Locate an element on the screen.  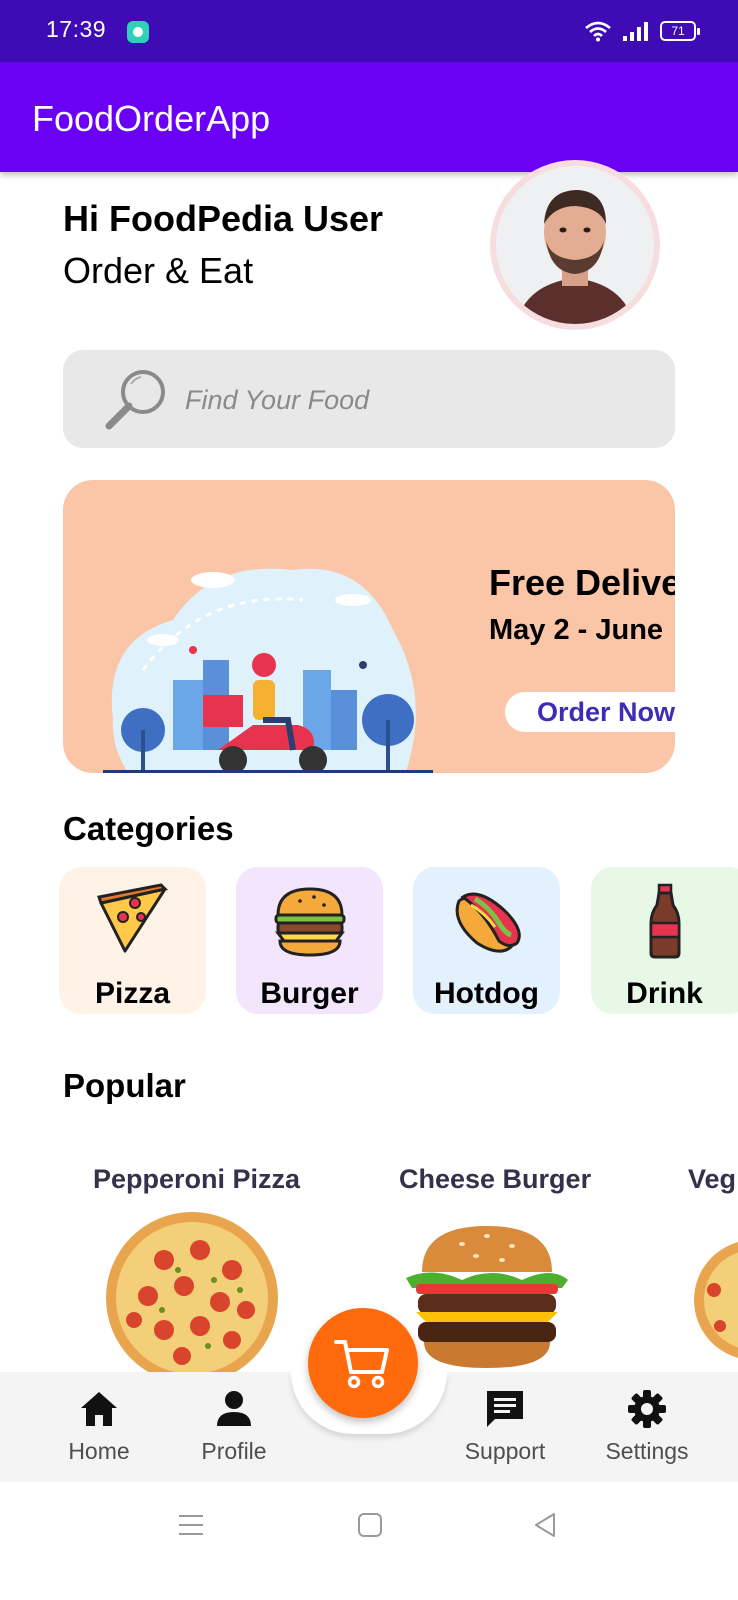
signal-icon is located at coordinates (635, 31).